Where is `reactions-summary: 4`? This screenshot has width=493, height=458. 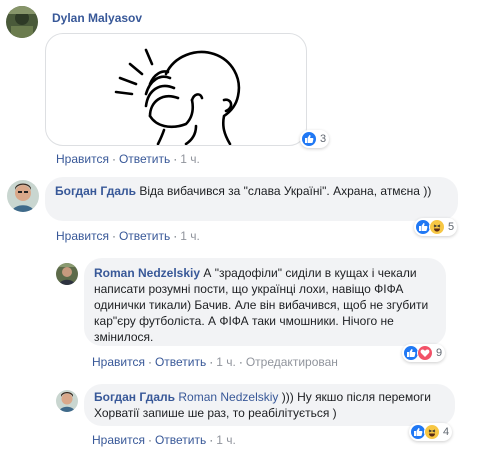 reactions-summary: 4 is located at coordinates (431, 432).